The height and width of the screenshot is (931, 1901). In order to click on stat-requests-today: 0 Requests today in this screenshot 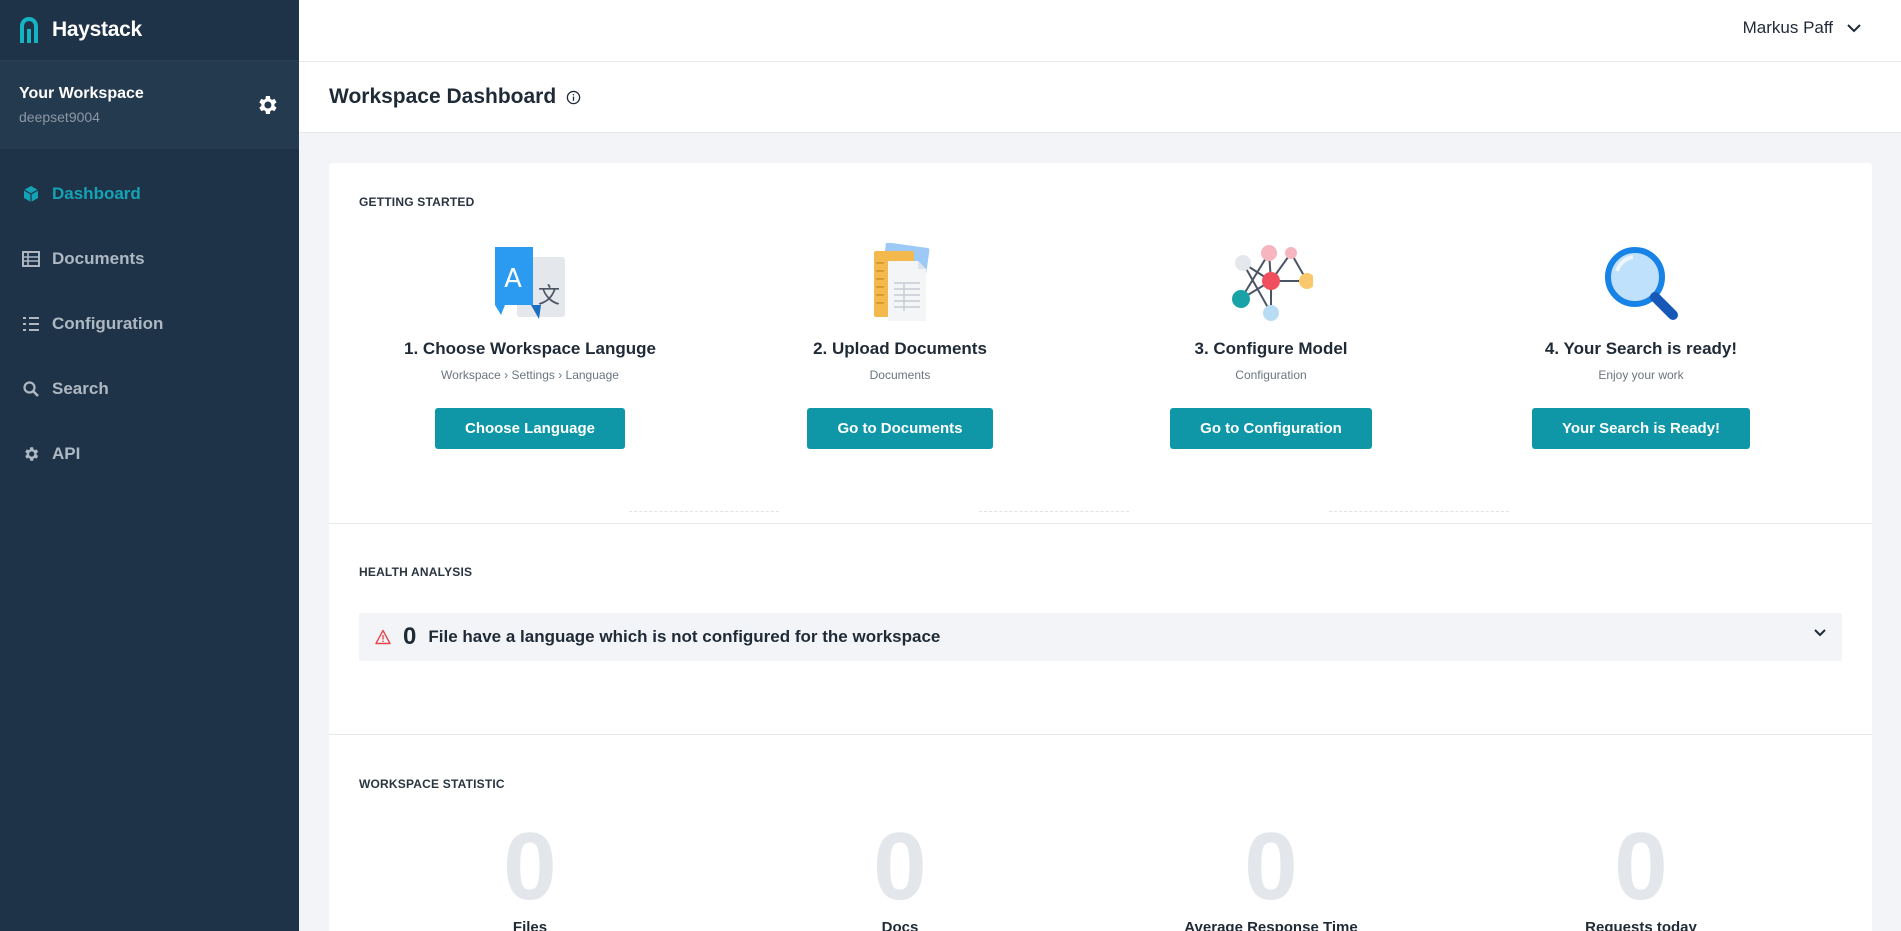, I will do `click(1641, 875)`.